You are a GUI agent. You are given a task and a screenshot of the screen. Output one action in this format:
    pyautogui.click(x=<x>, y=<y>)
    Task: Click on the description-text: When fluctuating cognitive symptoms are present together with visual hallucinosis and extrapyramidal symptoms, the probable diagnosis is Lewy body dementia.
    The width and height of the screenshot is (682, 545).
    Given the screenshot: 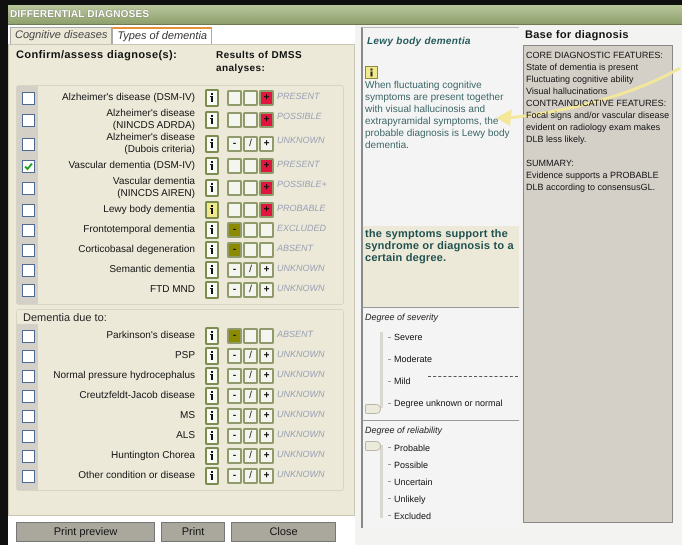 What is the action you would take?
    pyautogui.click(x=438, y=116)
    